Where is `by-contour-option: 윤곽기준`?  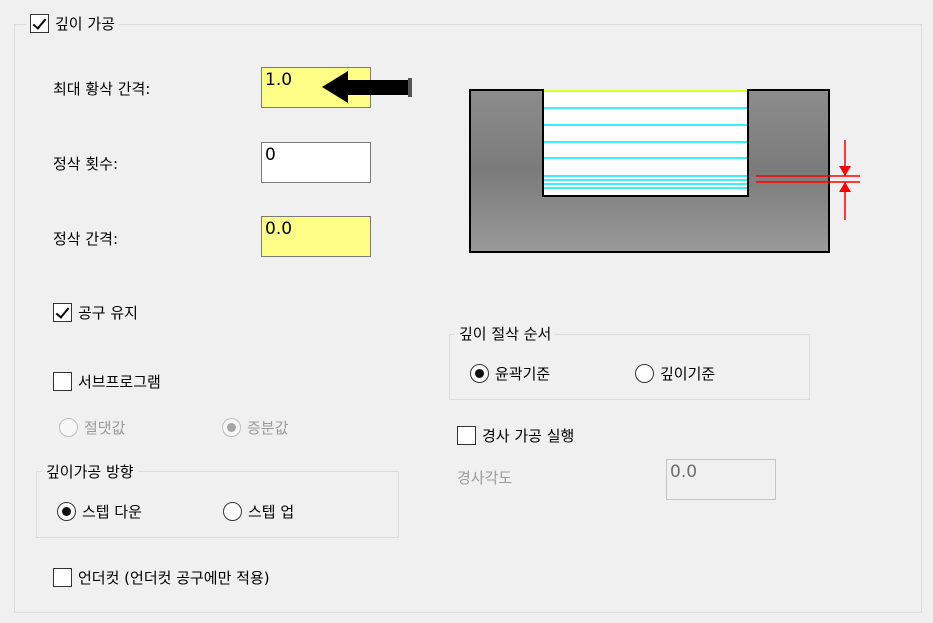
by-contour-option: 윤곽기준 is located at coordinates (510, 373).